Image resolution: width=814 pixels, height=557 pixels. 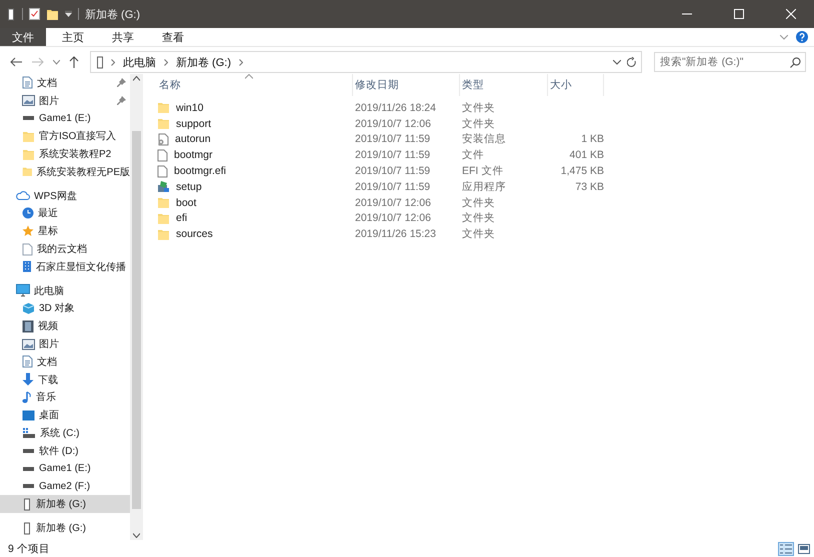 I want to click on film-icon, so click(x=28, y=326).